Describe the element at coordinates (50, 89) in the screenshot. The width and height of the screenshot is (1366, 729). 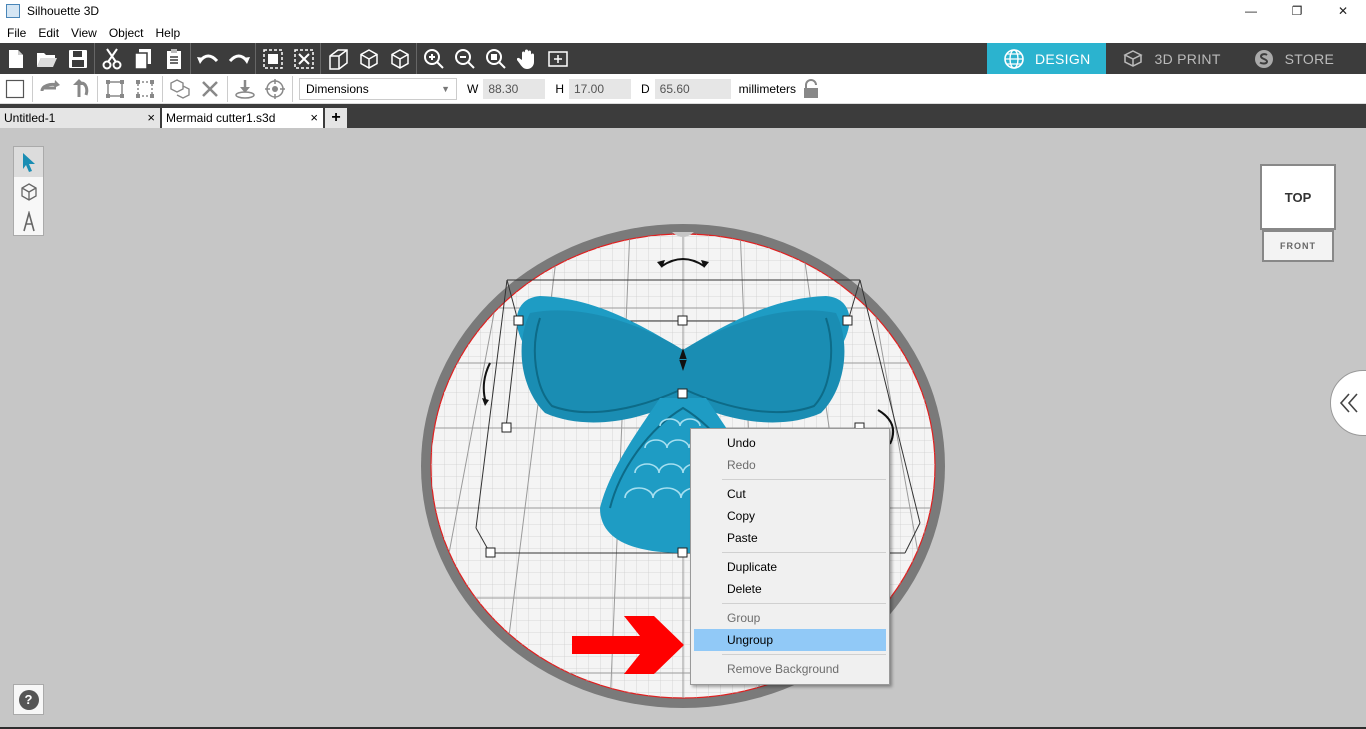
I see `flip-horizontal-icon` at that location.